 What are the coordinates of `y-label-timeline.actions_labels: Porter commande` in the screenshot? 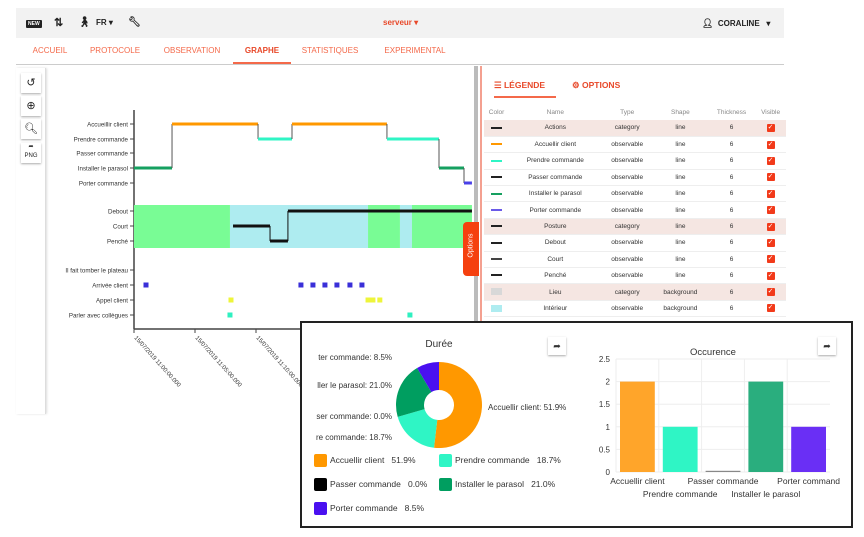 It's located at (104, 184).